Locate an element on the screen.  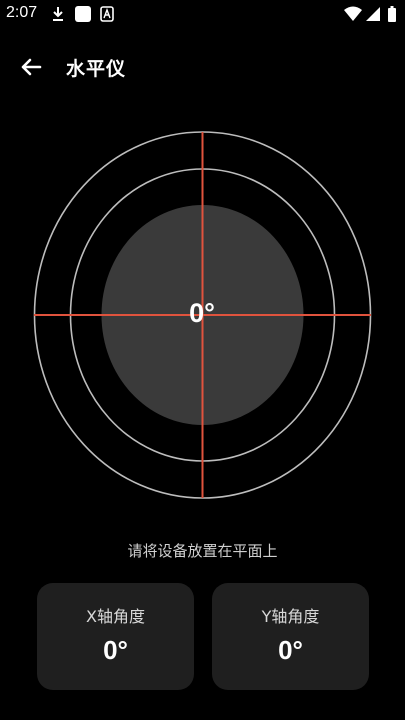
status-time: 2:07 is located at coordinates (22, 12).